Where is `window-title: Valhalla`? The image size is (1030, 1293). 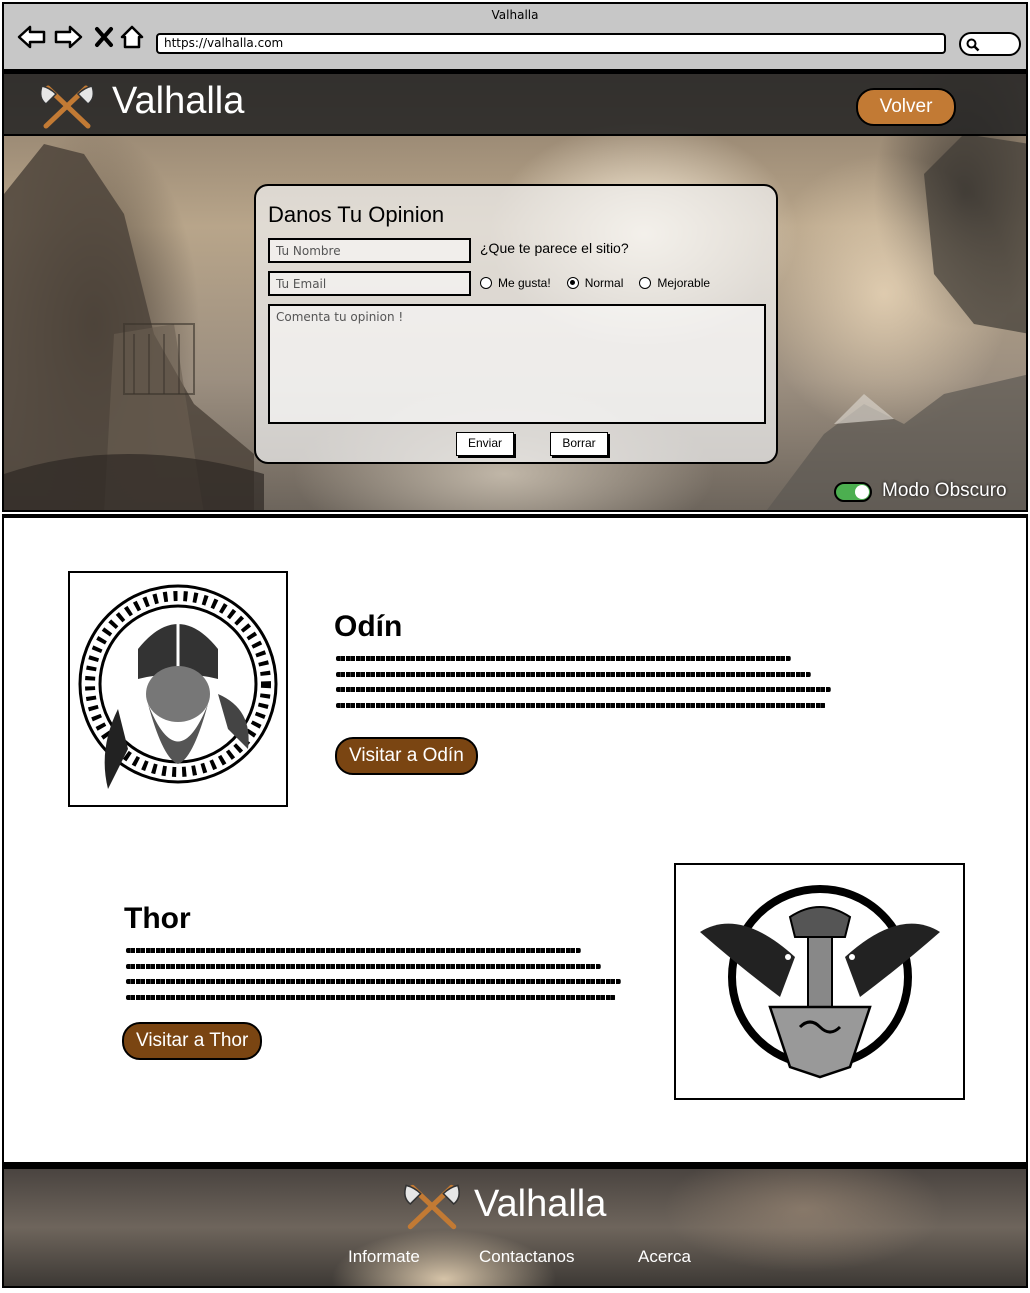
window-title: Valhalla is located at coordinates (515, 15).